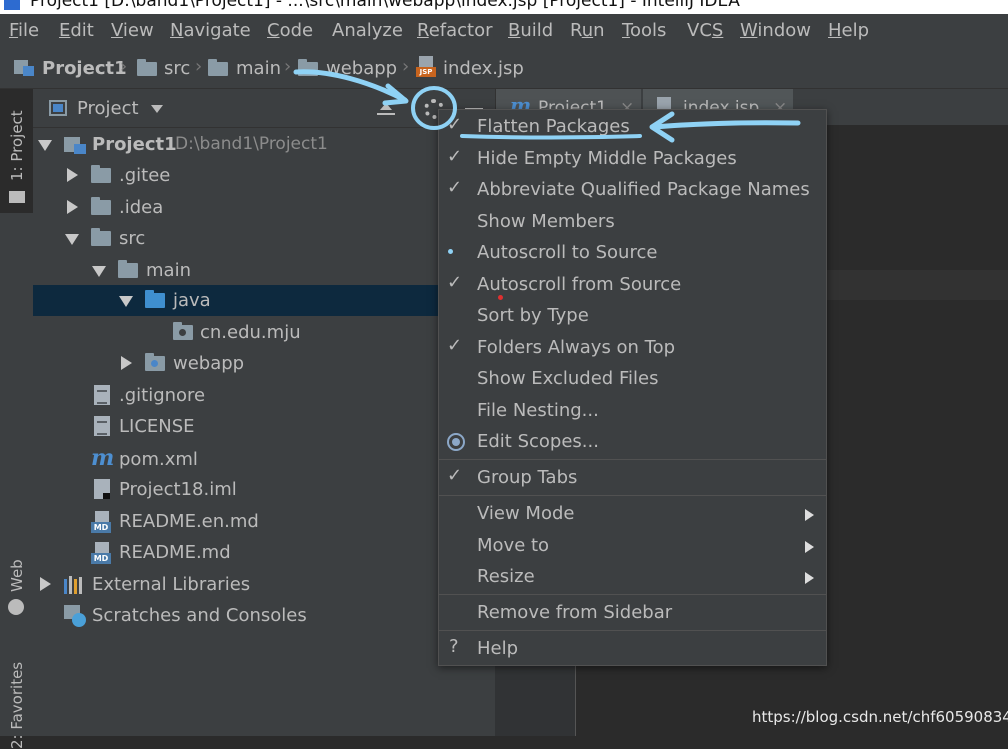  Describe the element at coordinates (506, 576) in the screenshot. I see `menu-item-label: Resize` at that location.